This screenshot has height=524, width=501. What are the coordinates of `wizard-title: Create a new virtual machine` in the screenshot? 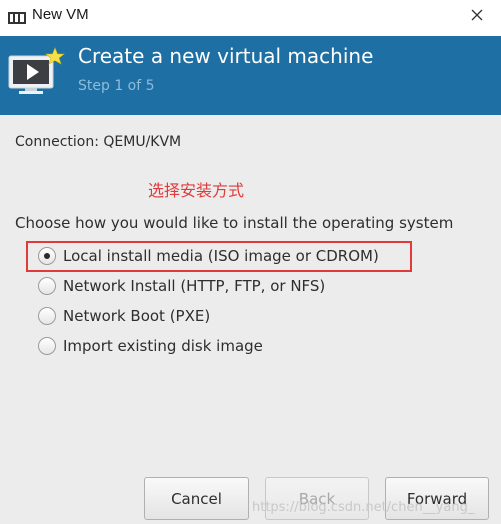 It's located at (226, 56).